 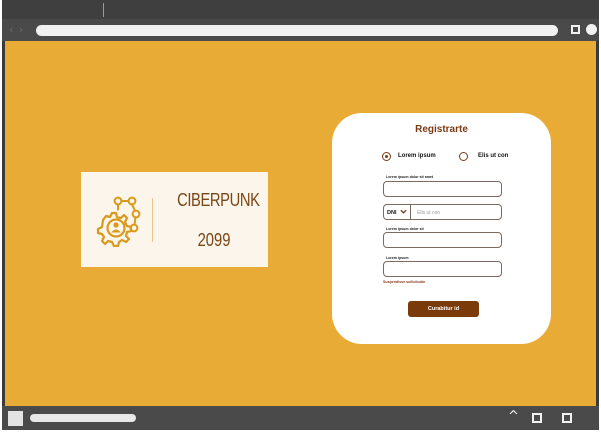 I want to click on id-type-value: DNI, so click(x=392, y=213).